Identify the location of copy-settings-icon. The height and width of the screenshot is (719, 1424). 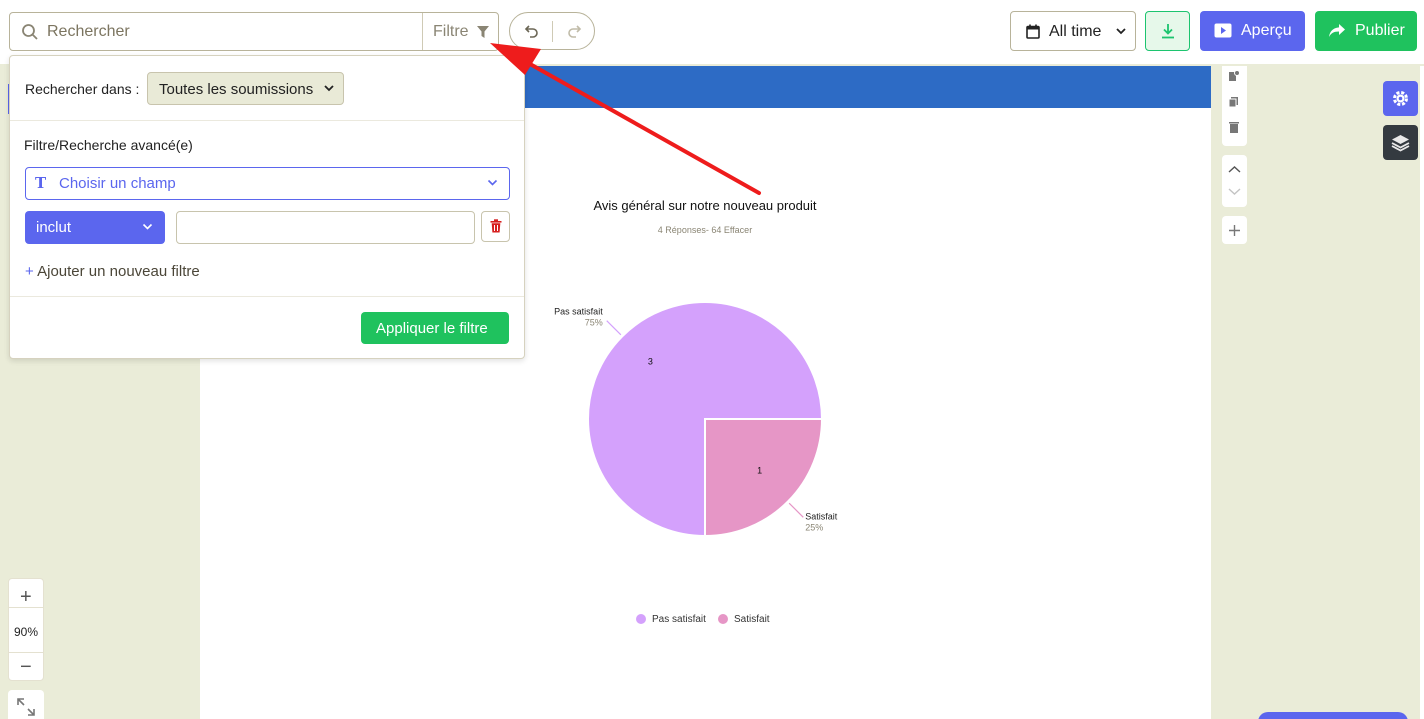
(1234, 76).